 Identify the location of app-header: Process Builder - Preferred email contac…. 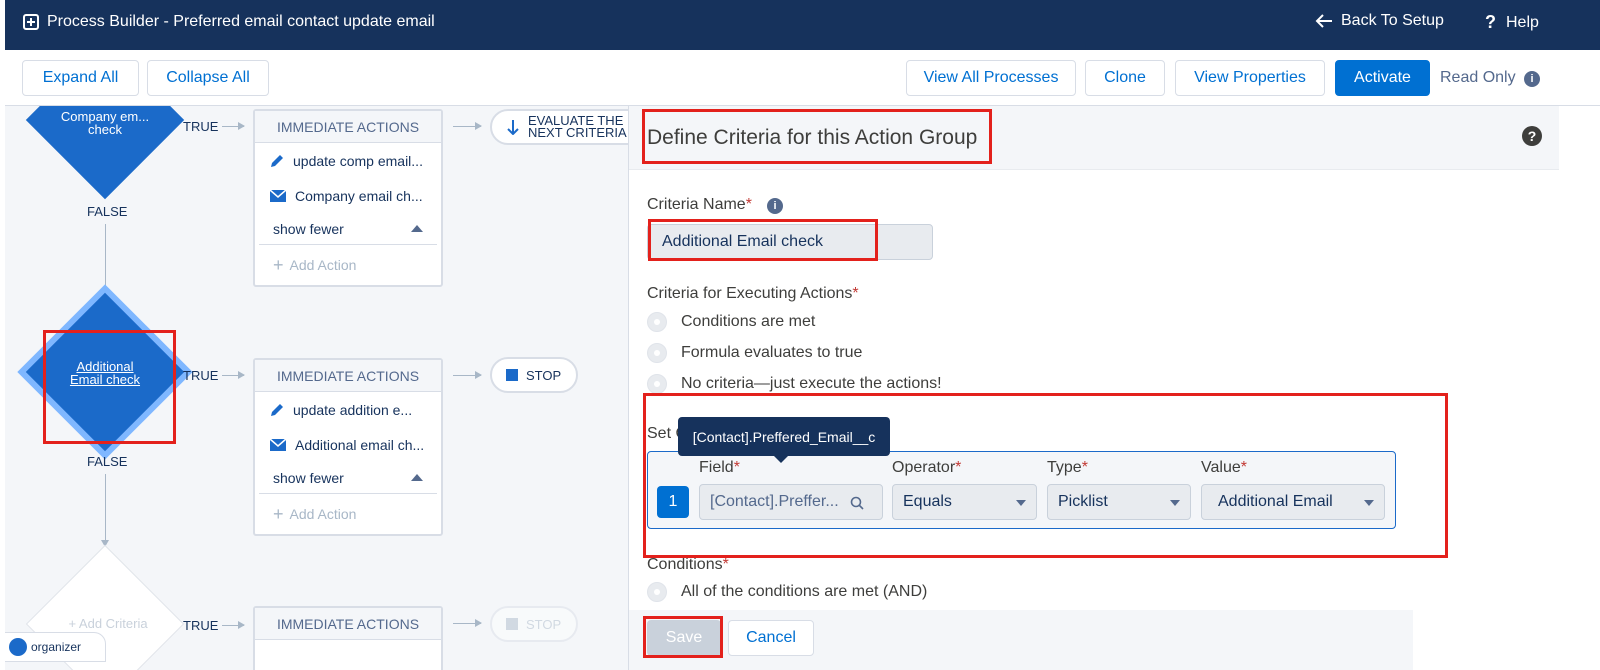
(802, 25).